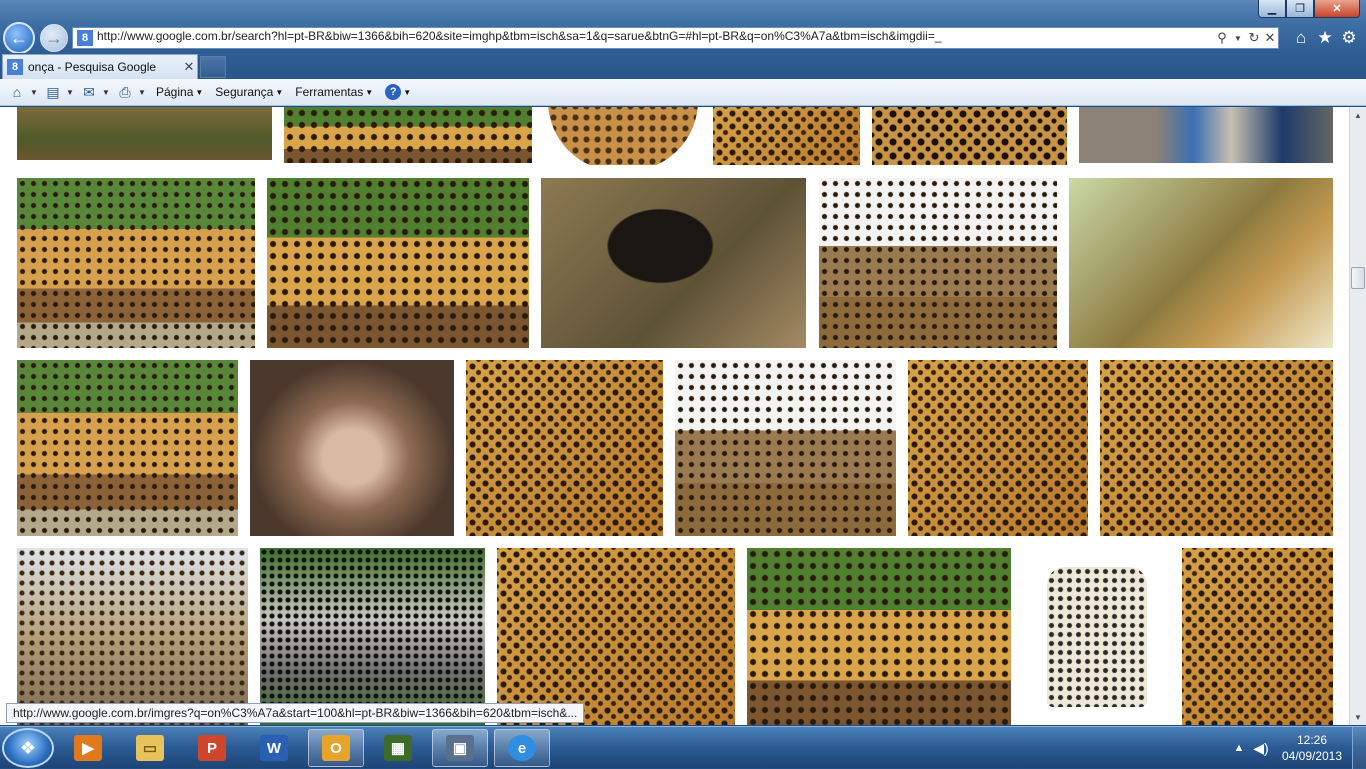 The image size is (1366, 769). I want to click on tools-gear-icon: ⚙, so click(1349, 38).